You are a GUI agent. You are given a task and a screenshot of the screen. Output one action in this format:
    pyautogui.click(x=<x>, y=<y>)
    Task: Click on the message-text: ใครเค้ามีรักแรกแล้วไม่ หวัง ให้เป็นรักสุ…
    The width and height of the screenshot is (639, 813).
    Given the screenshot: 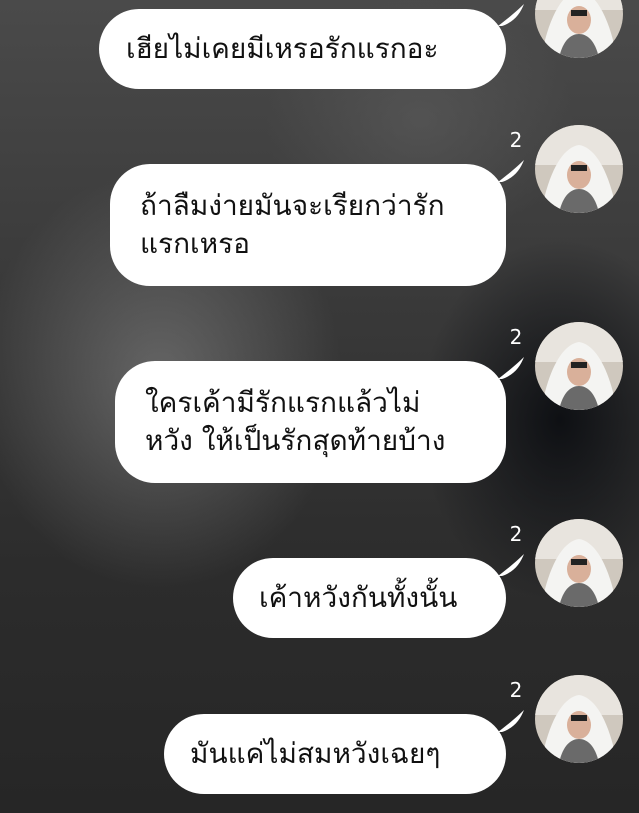 What is the action you would take?
    pyautogui.click(x=295, y=421)
    